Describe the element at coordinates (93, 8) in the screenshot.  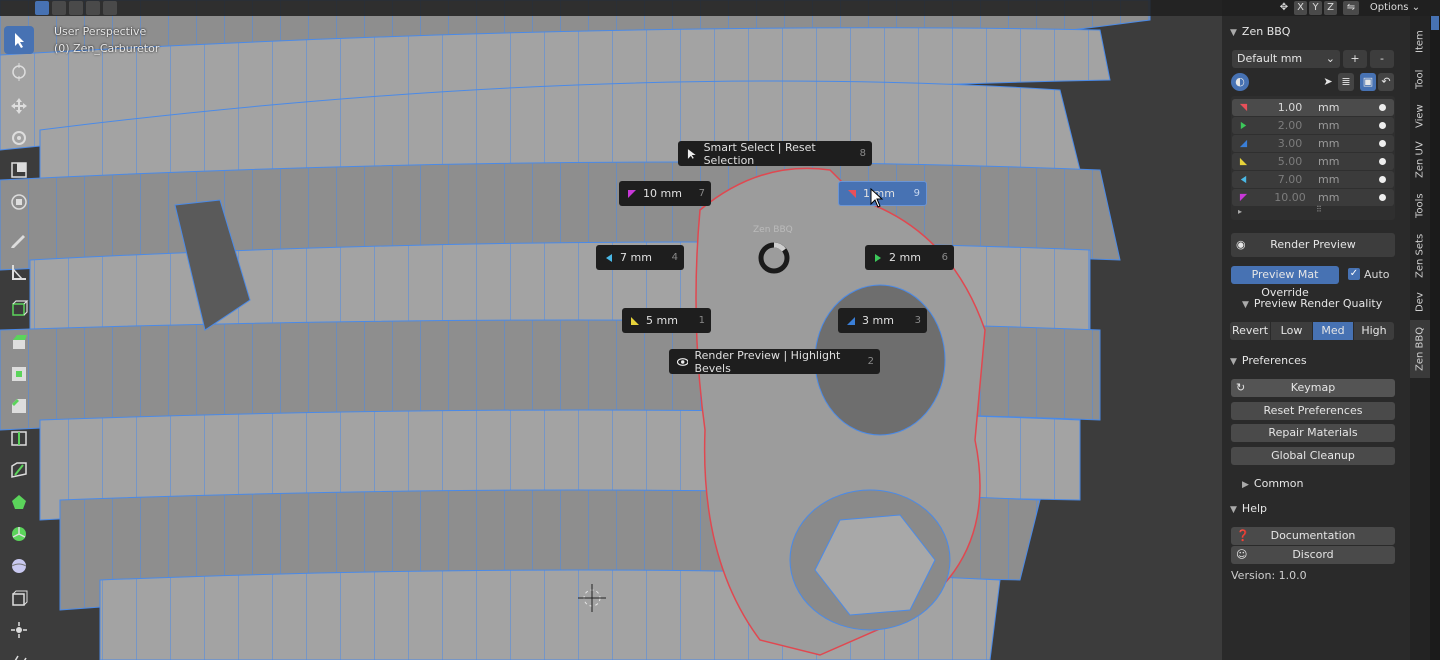
I see `select-mode-invert-button` at that location.